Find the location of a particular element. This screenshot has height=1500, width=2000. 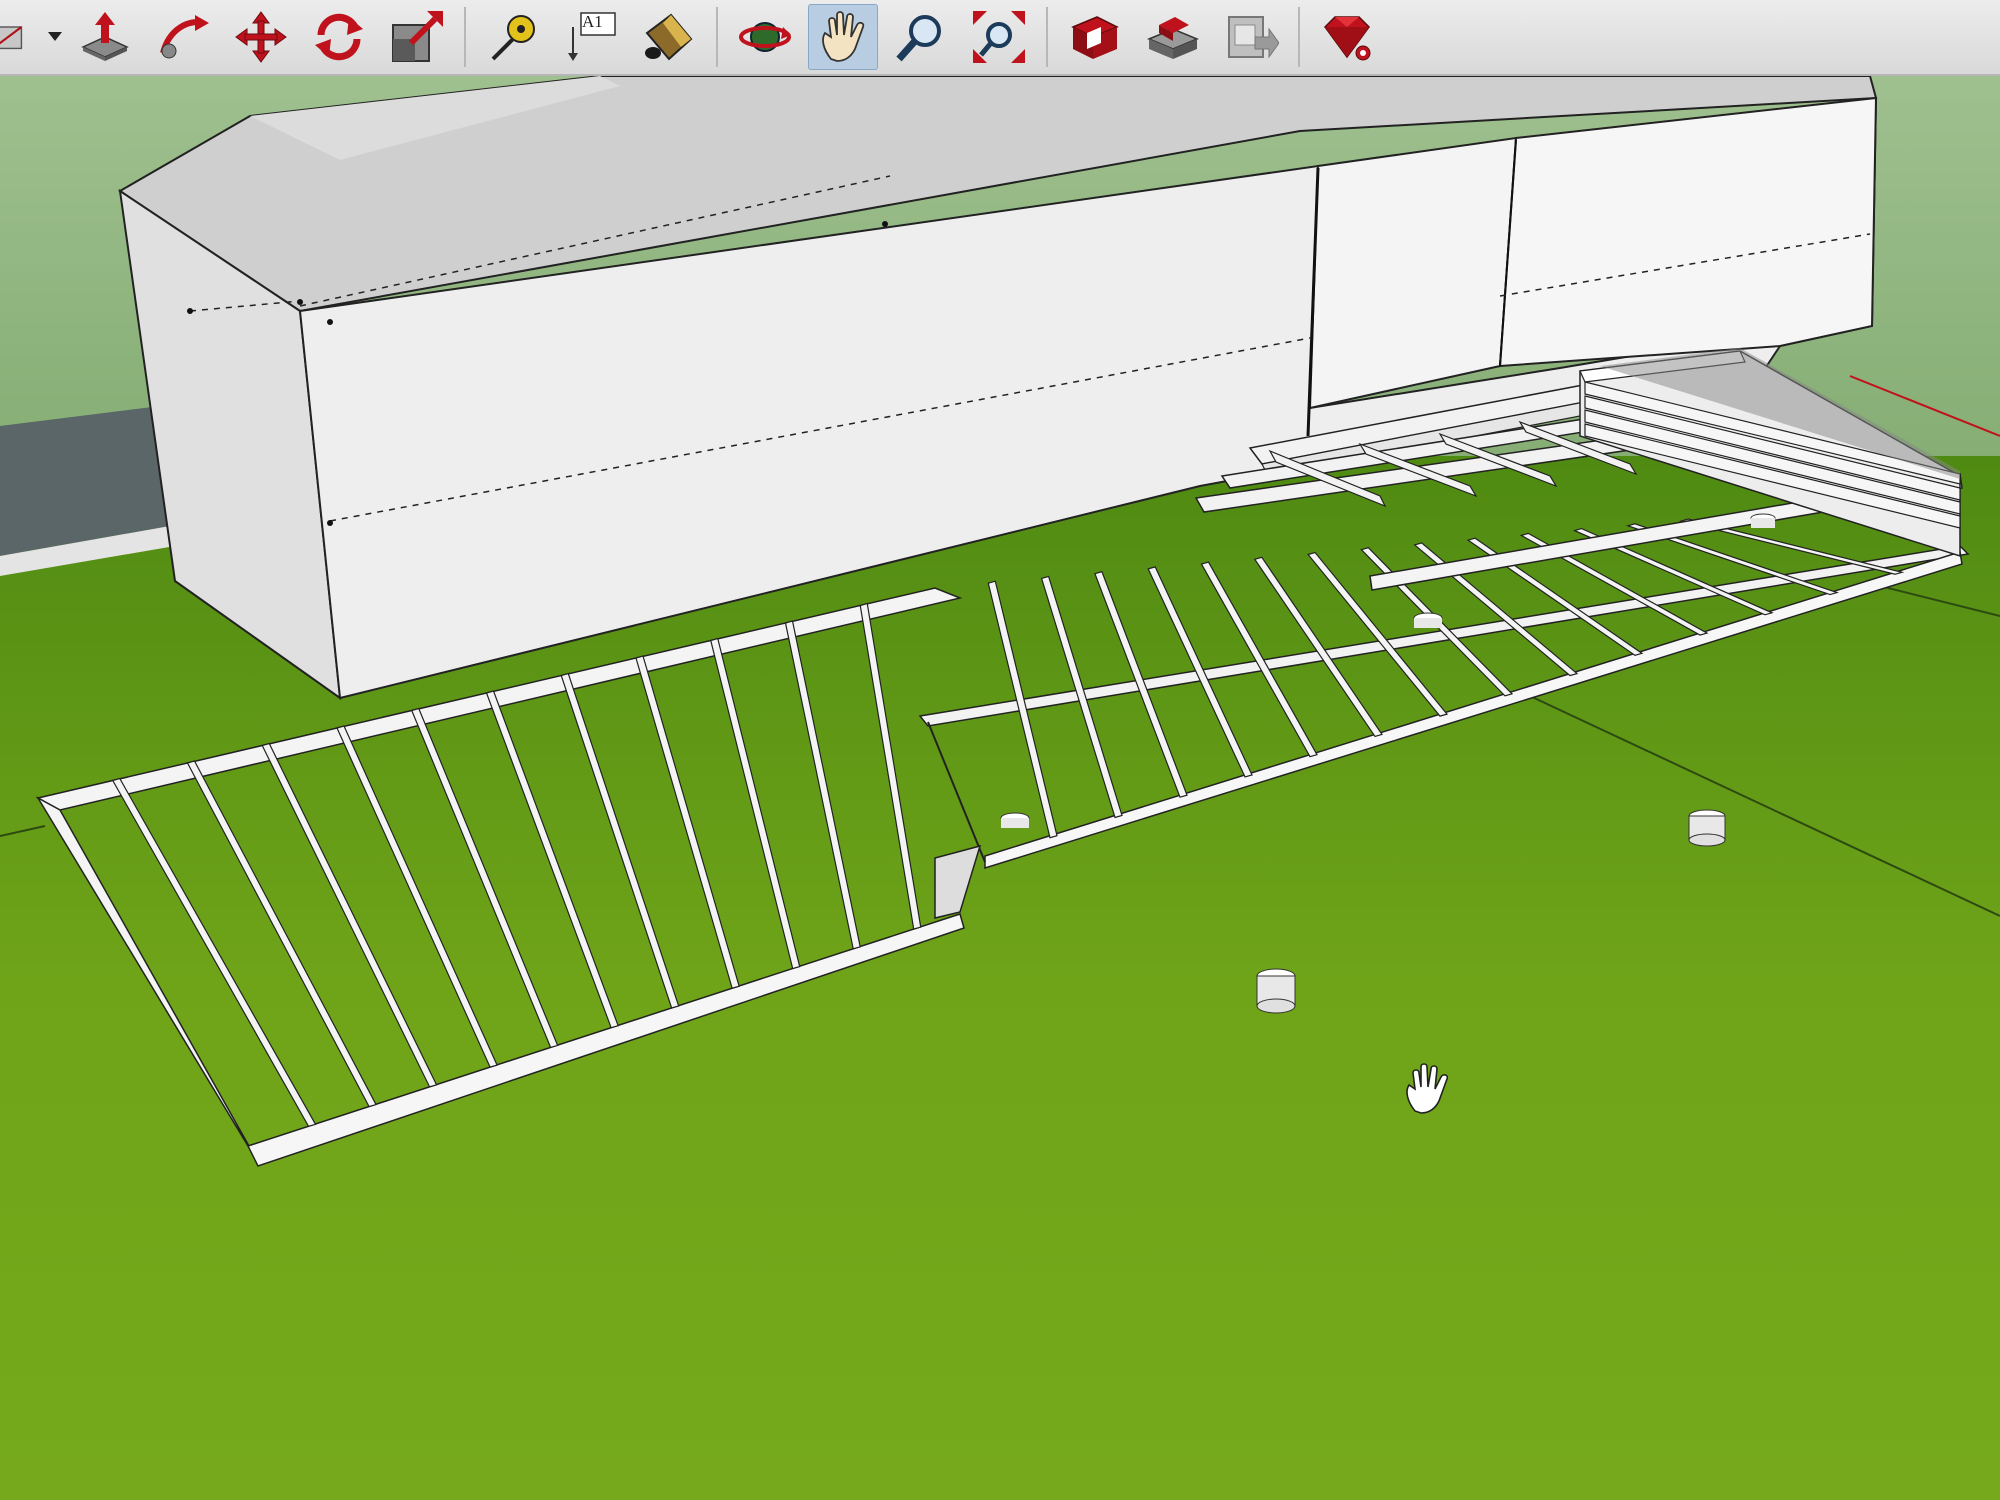

paint-bucket-icon is located at coordinates (669, 37).